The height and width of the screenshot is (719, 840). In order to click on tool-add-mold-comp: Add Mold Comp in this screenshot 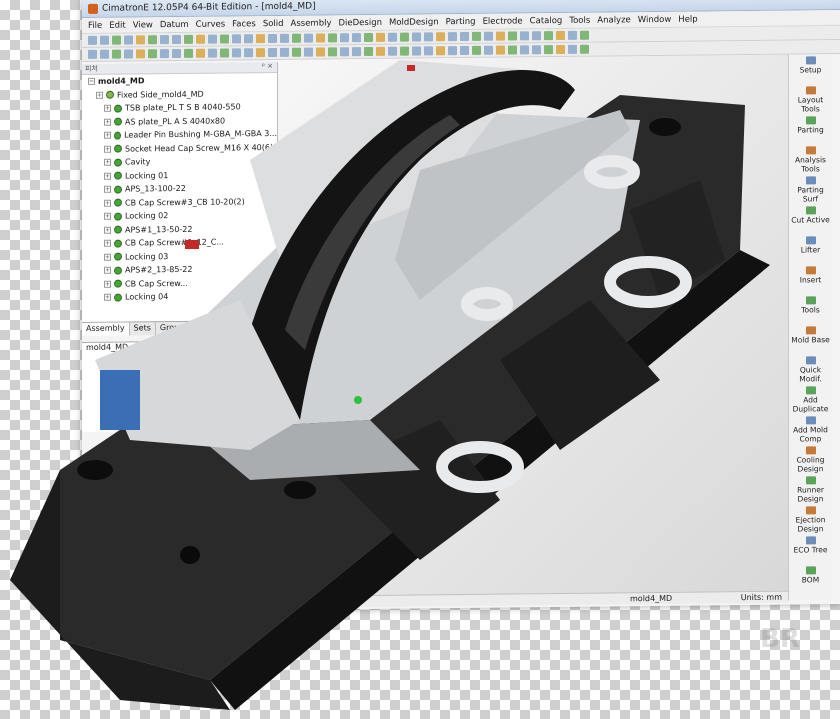, I will do `click(810, 429)`.